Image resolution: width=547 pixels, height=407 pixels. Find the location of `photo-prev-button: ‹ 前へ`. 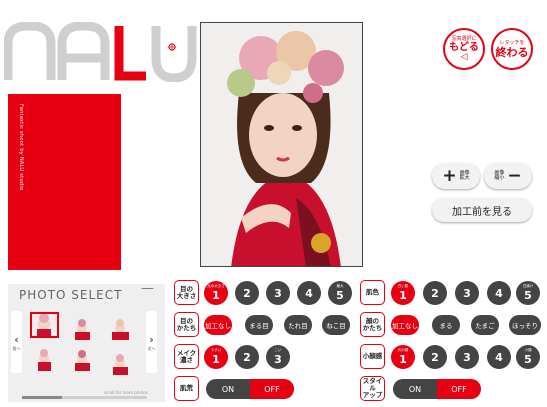

photo-prev-button: ‹ 前へ is located at coordinates (16, 342).